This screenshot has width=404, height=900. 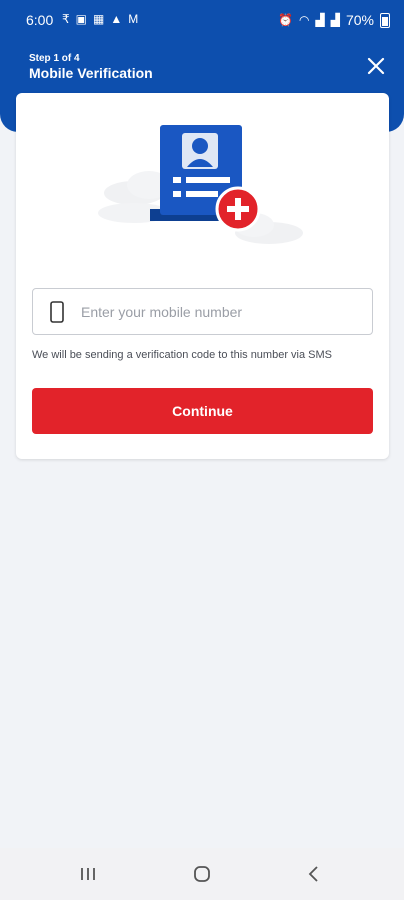 I want to click on home-icon, so click(x=202, y=874).